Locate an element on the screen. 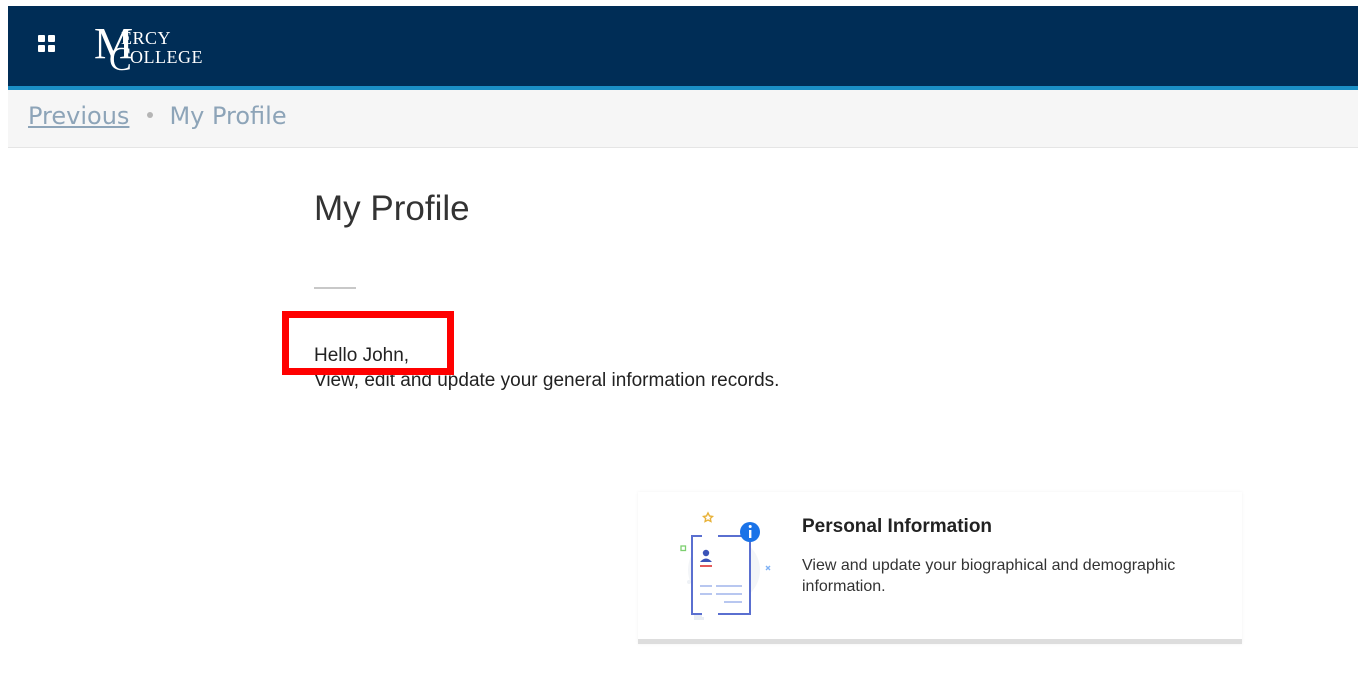 The image size is (1358, 681). breadcrumb-bar: Previous My Profile is located at coordinates (683, 119).